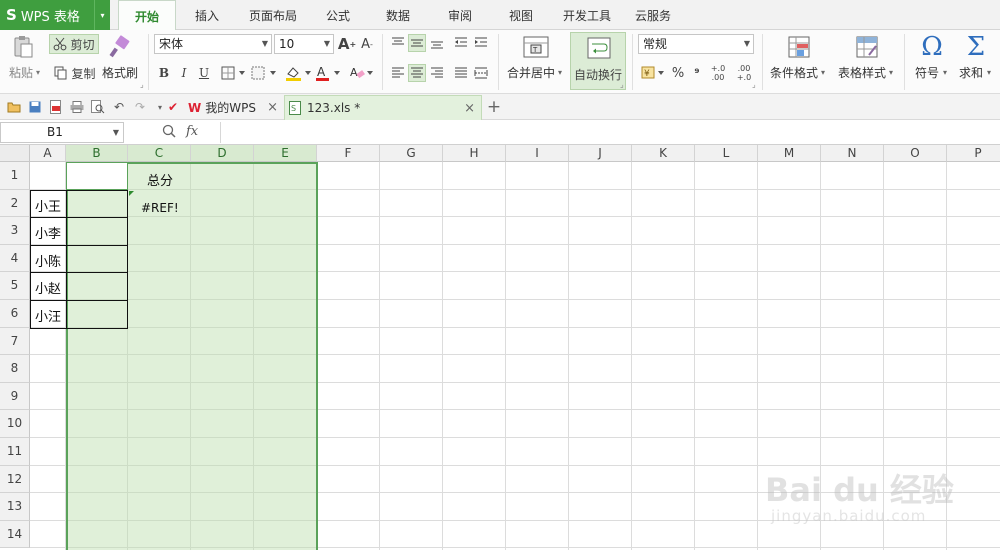 Image resolution: width=1000 pixels, height=550 pixels. I want to click on cell-c1: 总分, so click(160, 179).